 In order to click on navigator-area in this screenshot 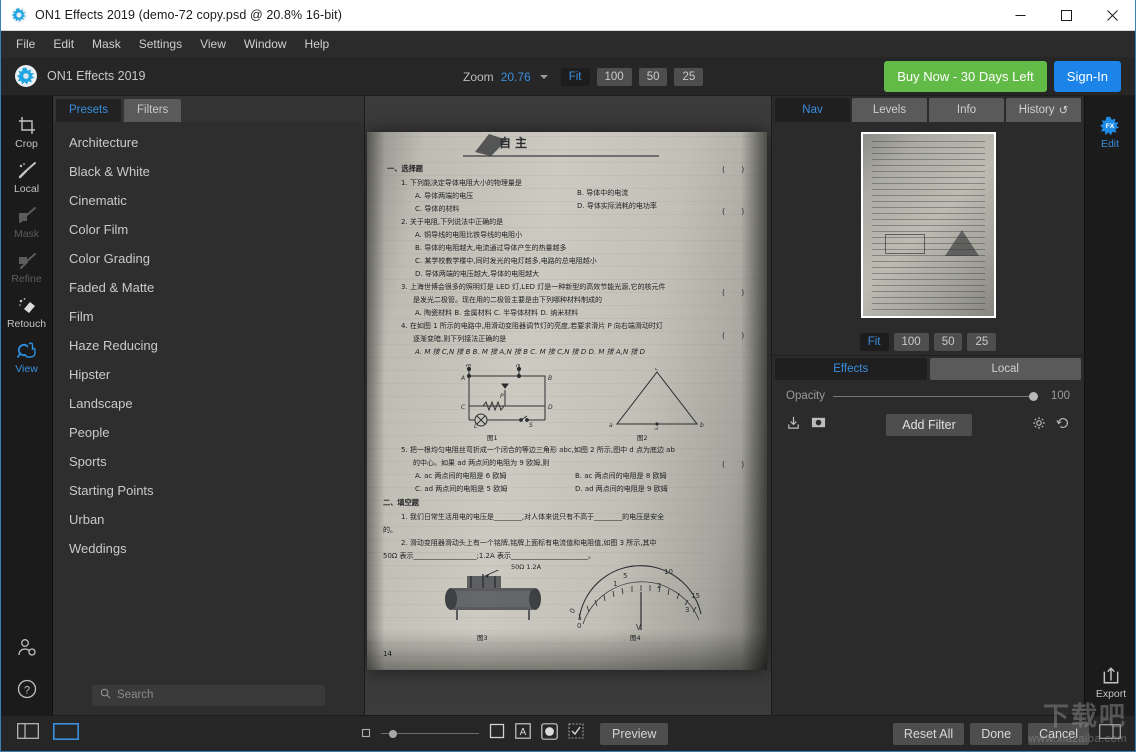, I will do `click(928, 225)`.